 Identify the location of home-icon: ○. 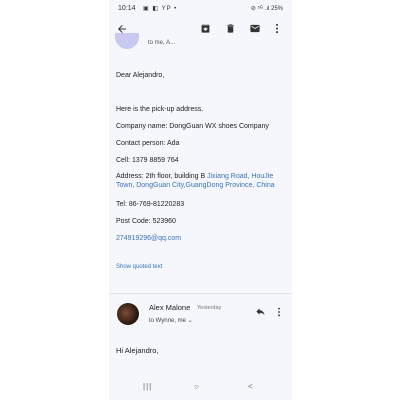
(196, 386).